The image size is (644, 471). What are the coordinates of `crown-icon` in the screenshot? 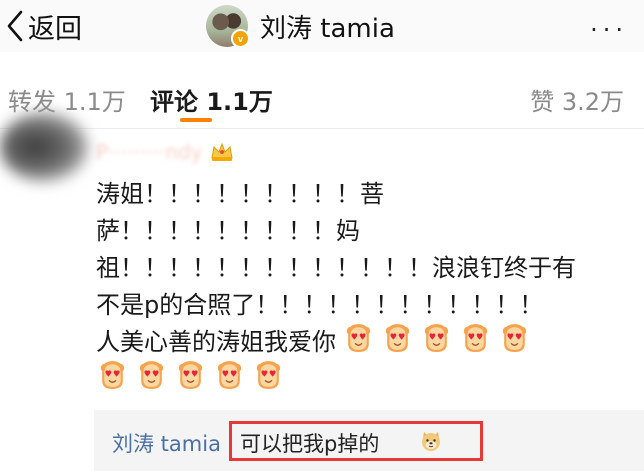 It's located at (222, 151).